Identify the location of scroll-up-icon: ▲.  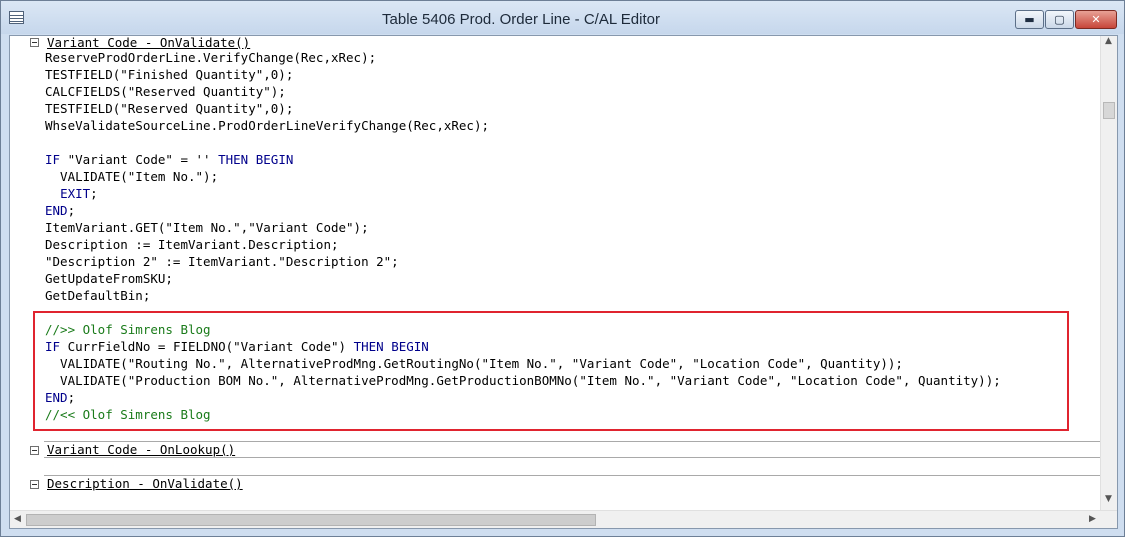
(1108, 41).